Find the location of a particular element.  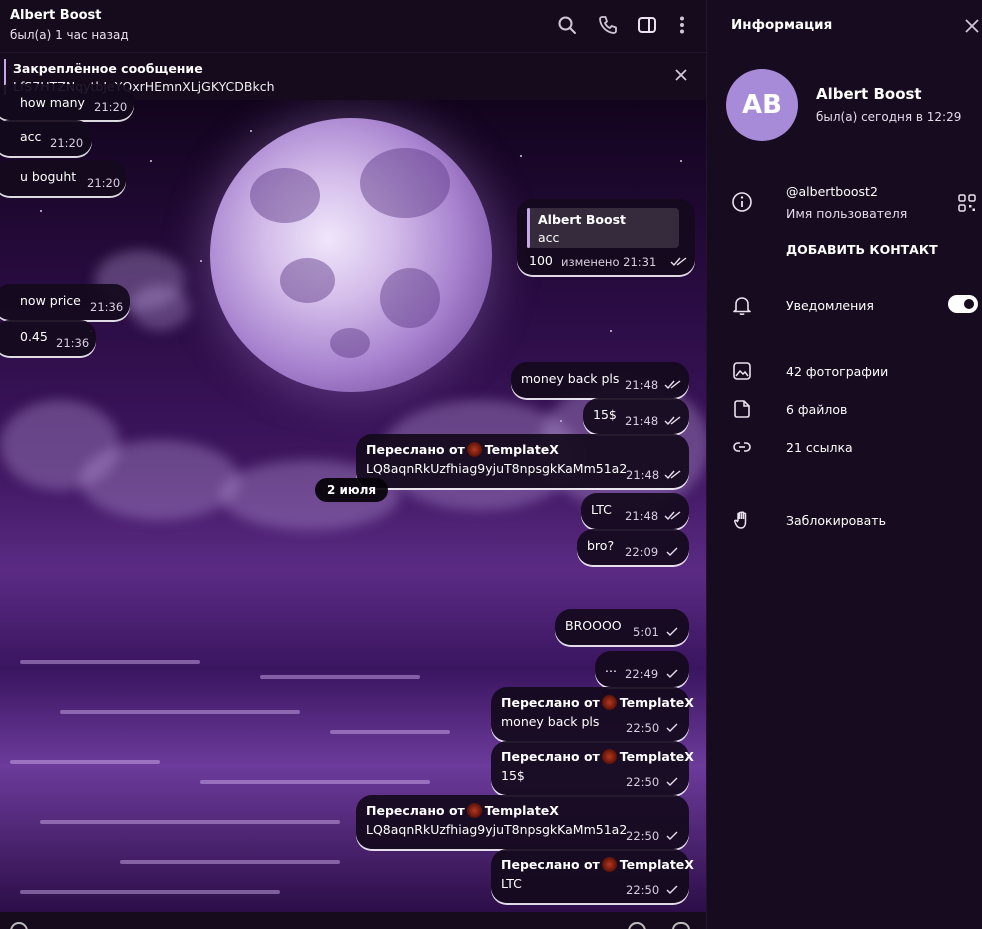

avatar: AB is located at coordinates (762, 105).